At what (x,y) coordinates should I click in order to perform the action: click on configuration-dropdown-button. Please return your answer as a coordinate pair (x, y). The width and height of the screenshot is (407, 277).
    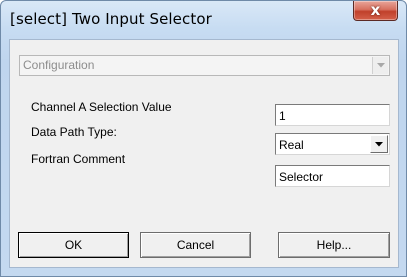
    Looking at the image, I should click on (380, 65).